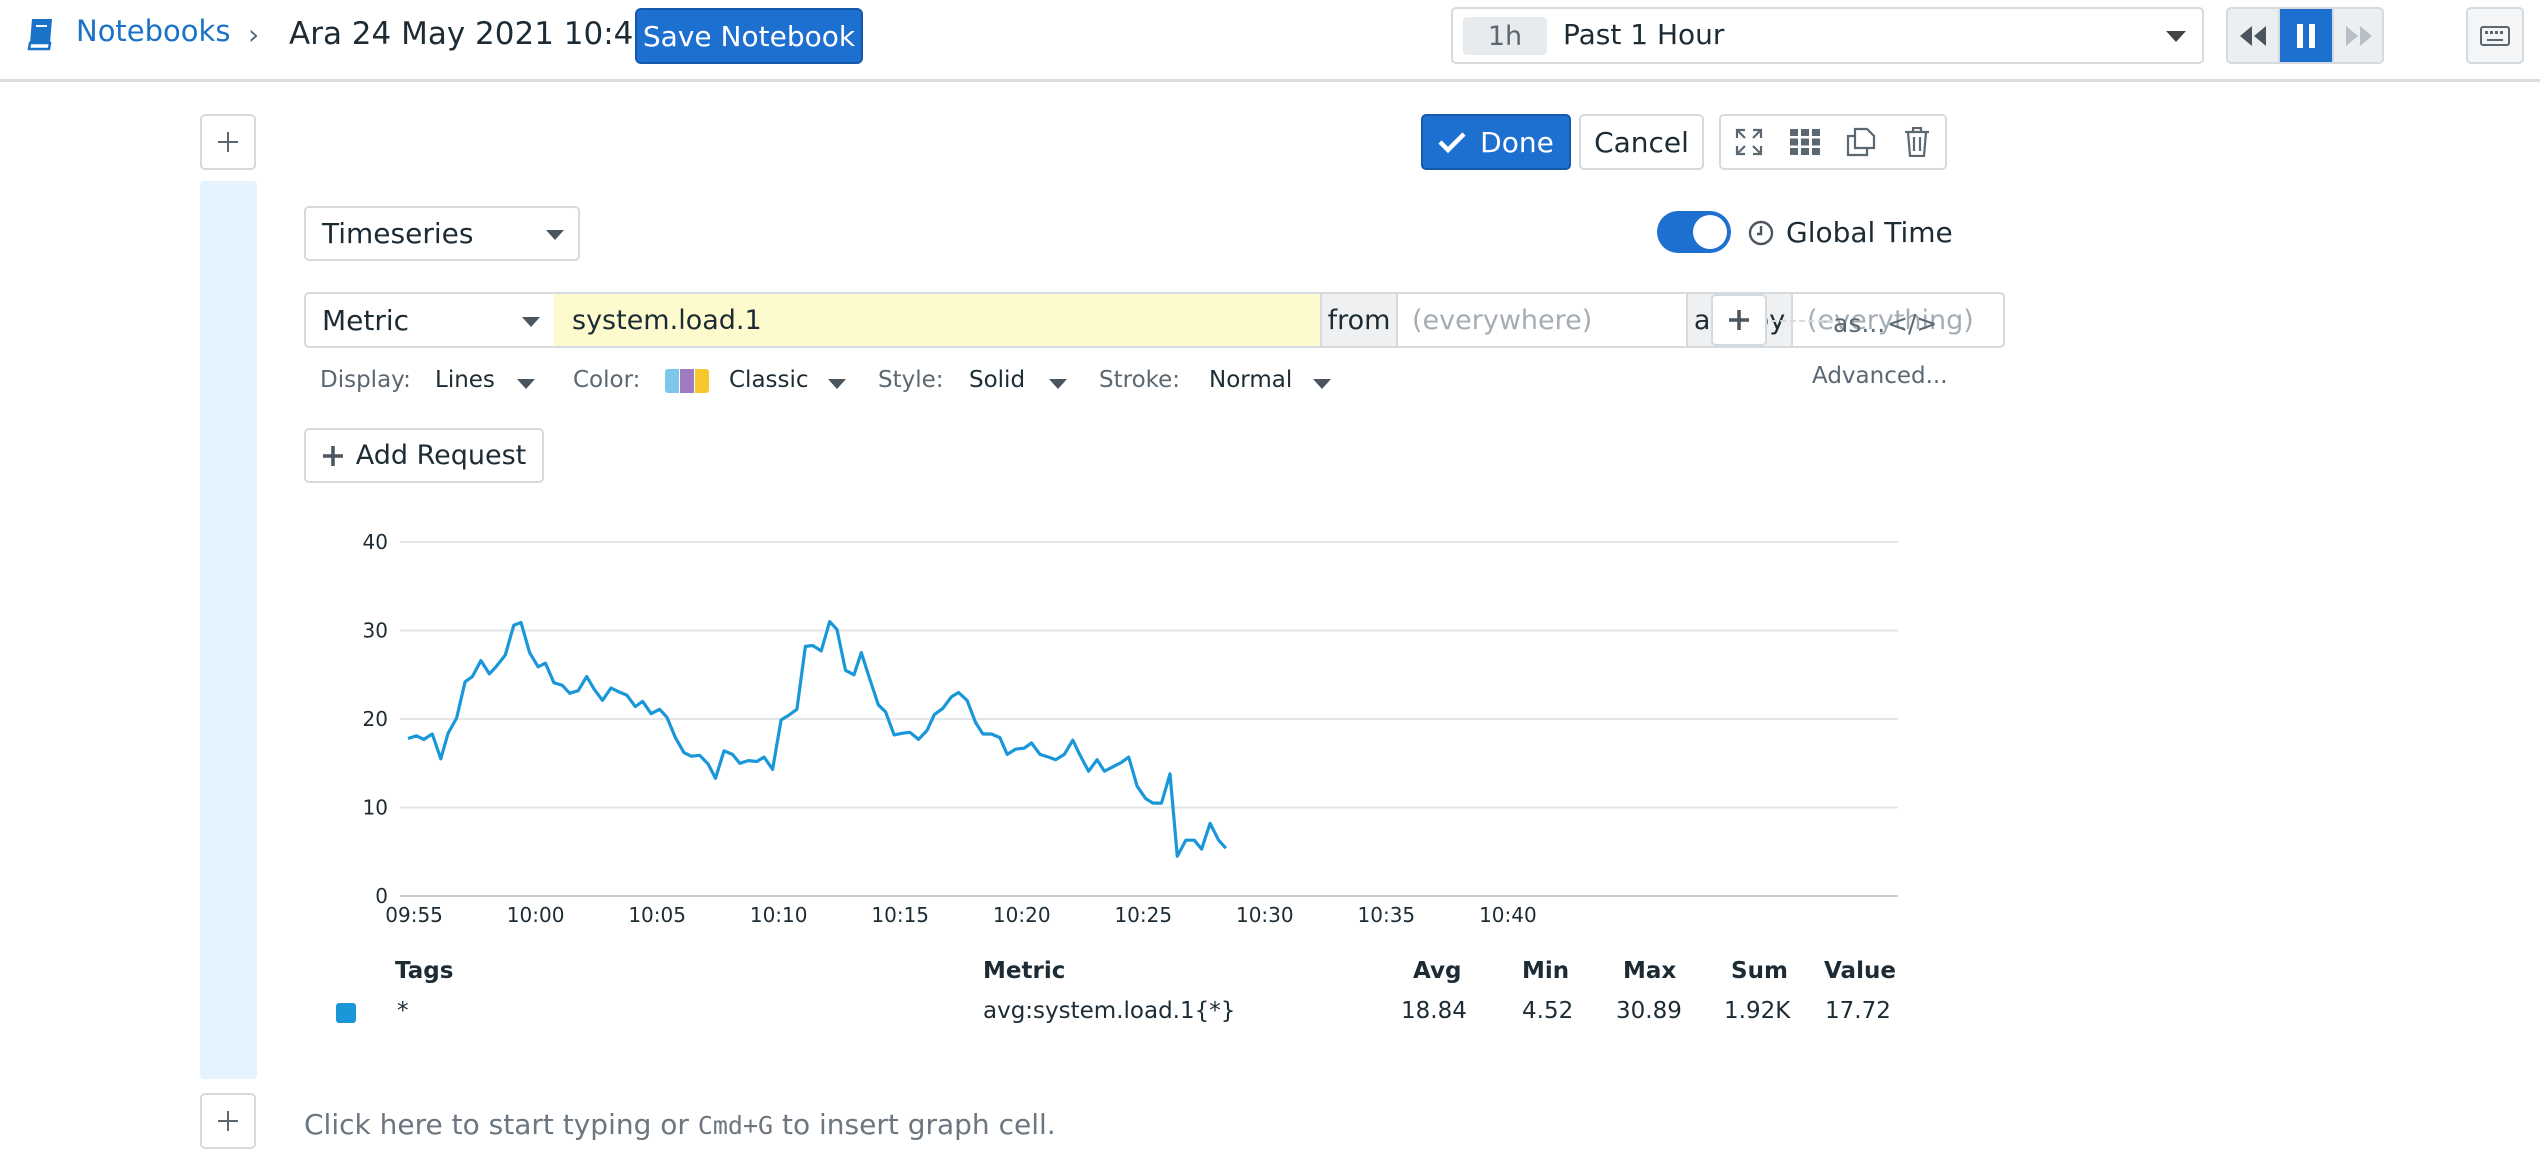 The height and width of the screenshot is (1166, 2540). What do you see at coordinates (153, 31) in the screenshot?
I see `breadcrumb-notebooks-link: Notebooks` at bounding box center [153, 31].